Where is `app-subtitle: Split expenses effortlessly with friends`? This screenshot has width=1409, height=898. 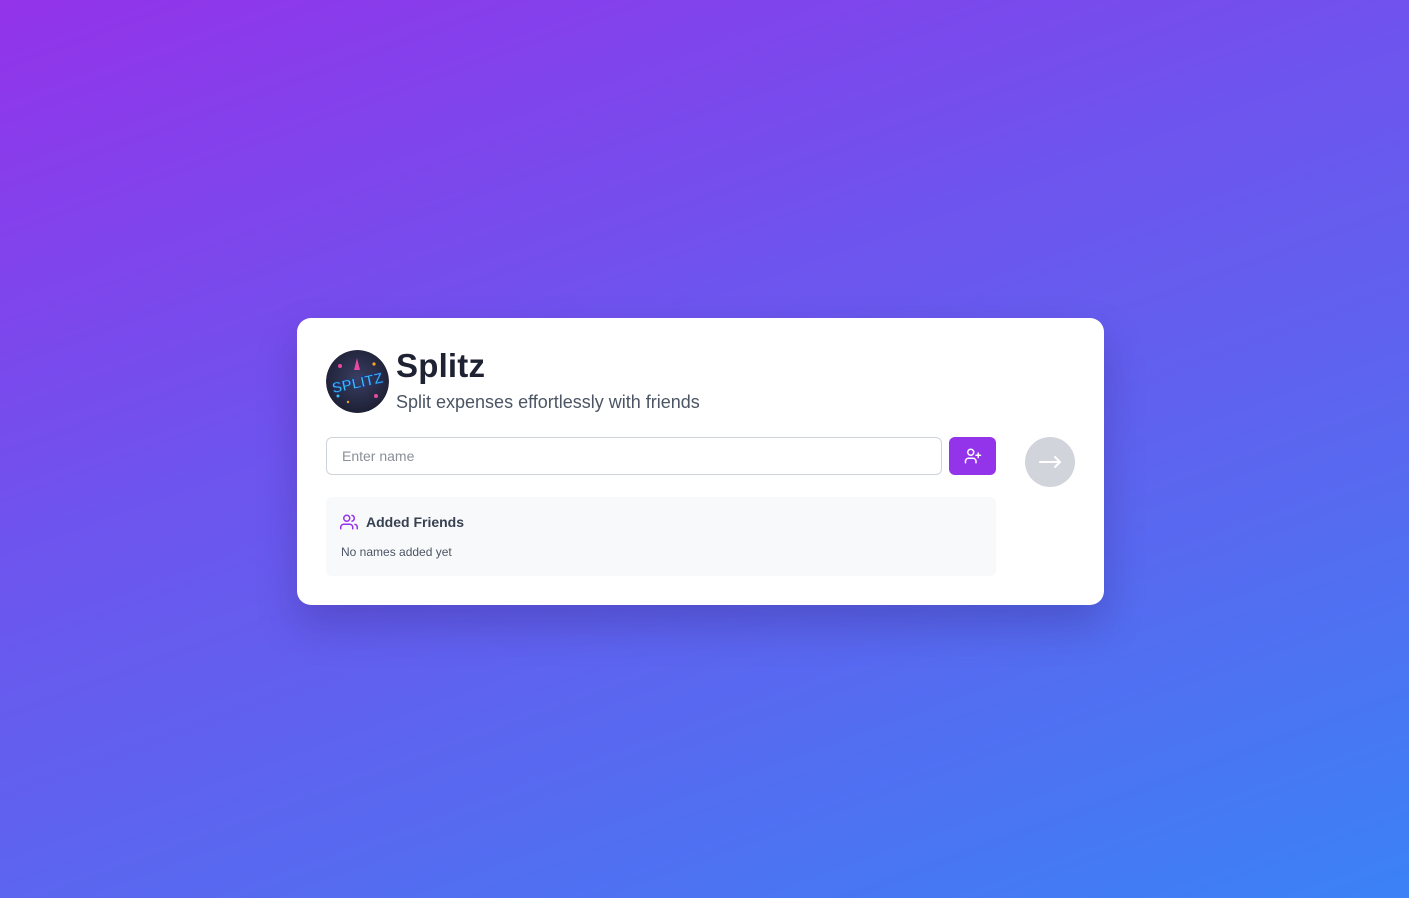
app-subtitle: Split expenses effortlessly with friends is located at coordinates (548, 402).